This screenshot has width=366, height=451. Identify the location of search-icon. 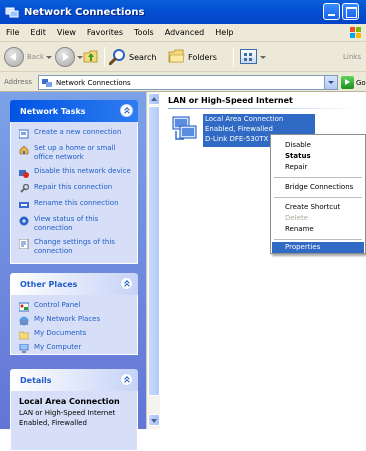
(117, 57).